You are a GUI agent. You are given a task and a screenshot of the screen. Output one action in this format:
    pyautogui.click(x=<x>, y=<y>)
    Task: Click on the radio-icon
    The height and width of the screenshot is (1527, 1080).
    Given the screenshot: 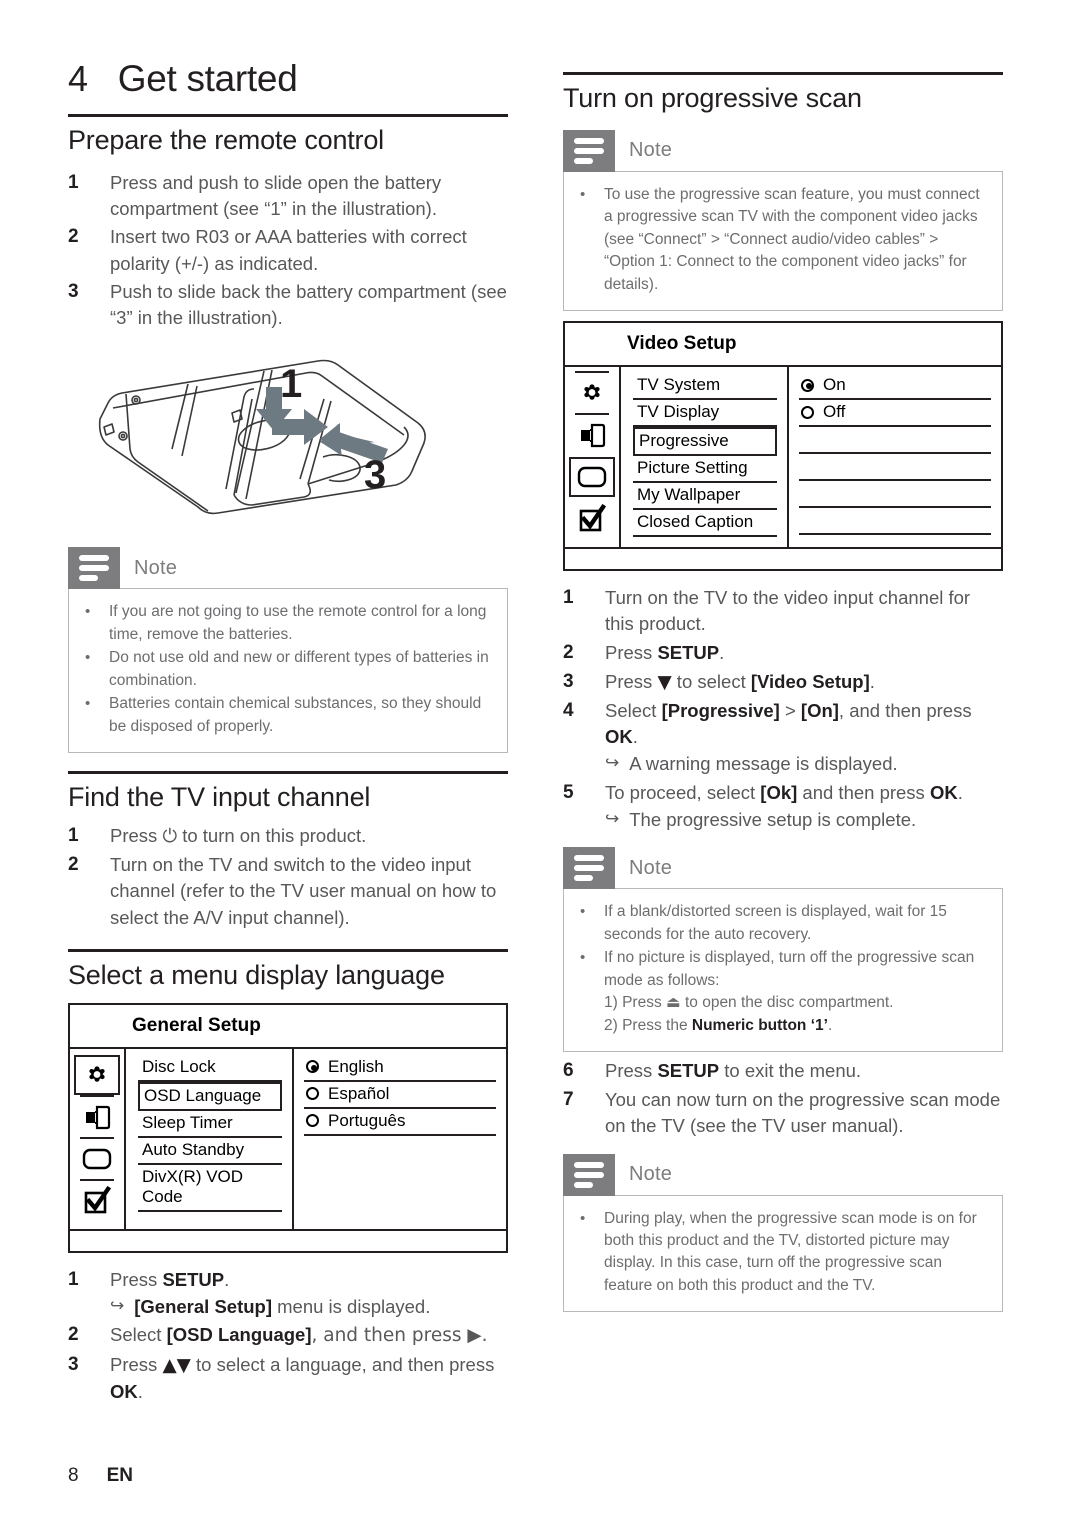 What is the action you would take?
    pyautogui.click(x=312, y=1121)
    